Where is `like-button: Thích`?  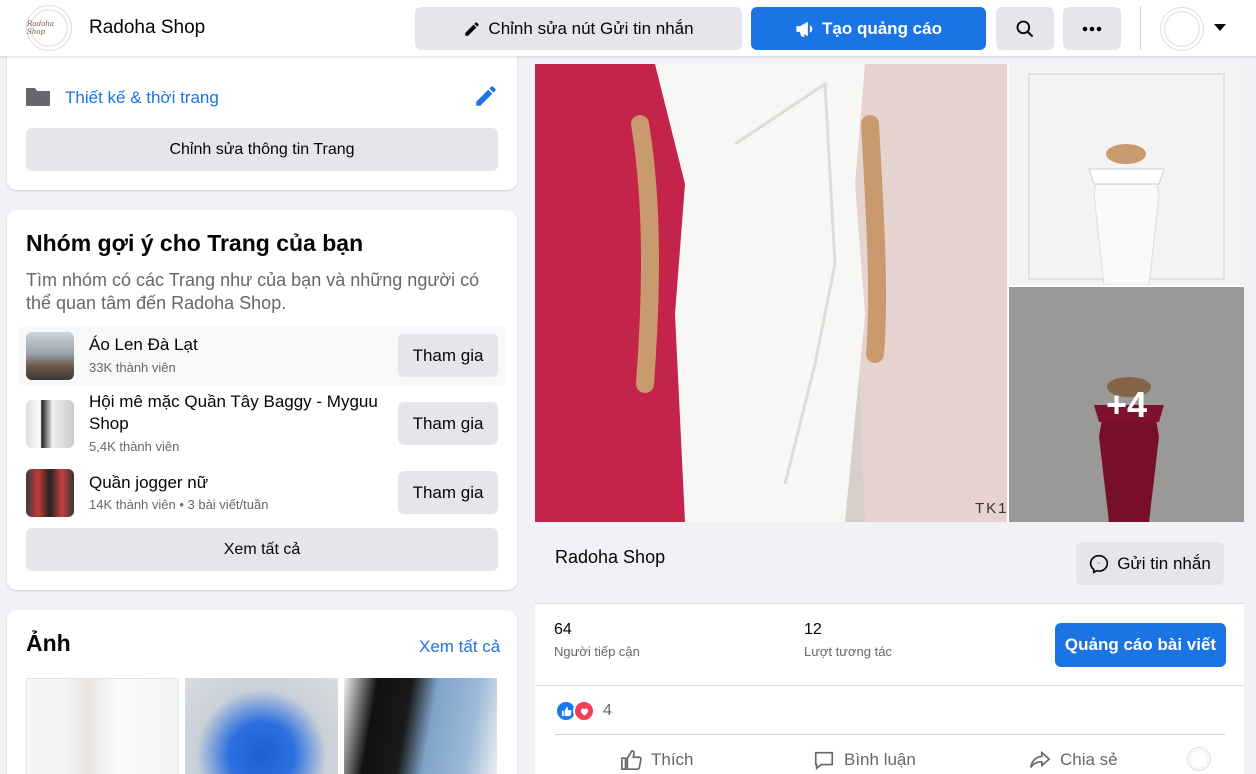
like-button: Thích is located at coordinates (657, 760).